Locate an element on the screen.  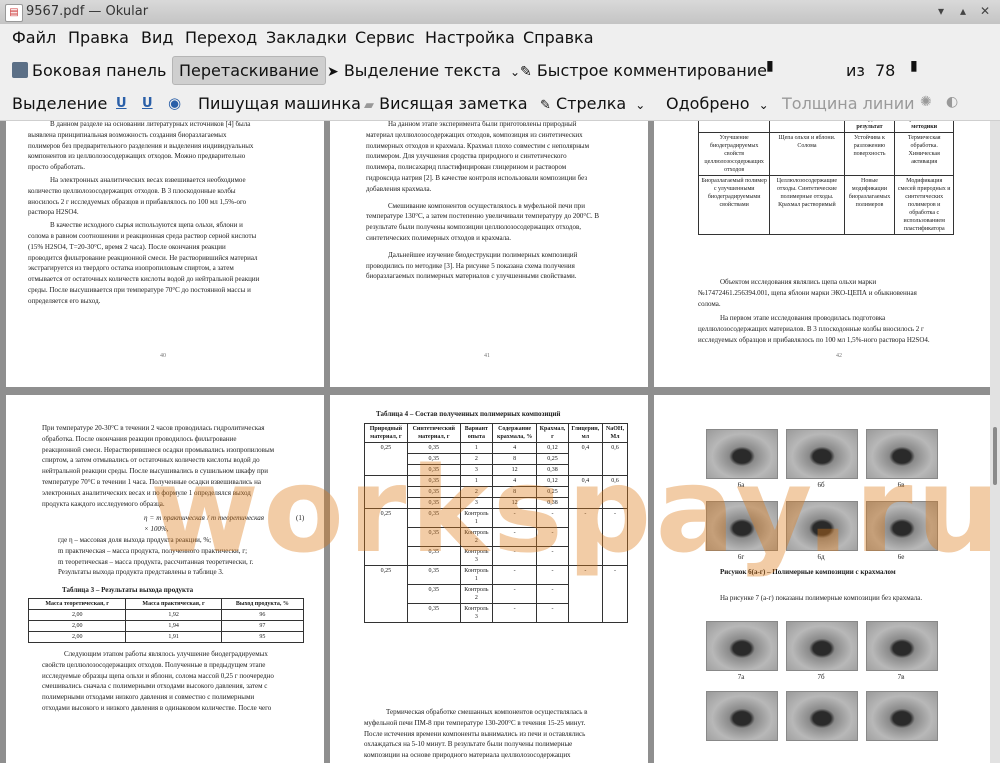
note-icon: ▰ is located at coordinates (369, 105).